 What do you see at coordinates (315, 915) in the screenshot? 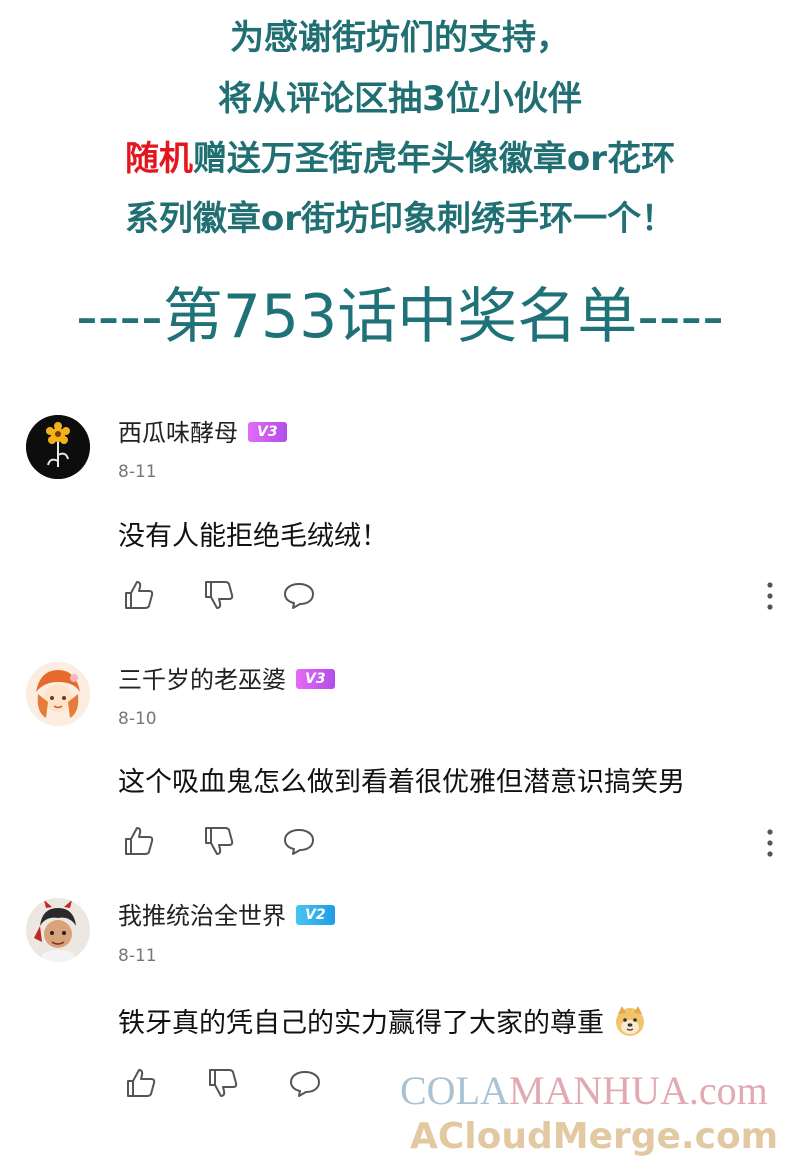
I see `level-badge: V2` at bounding box center [315, 915].